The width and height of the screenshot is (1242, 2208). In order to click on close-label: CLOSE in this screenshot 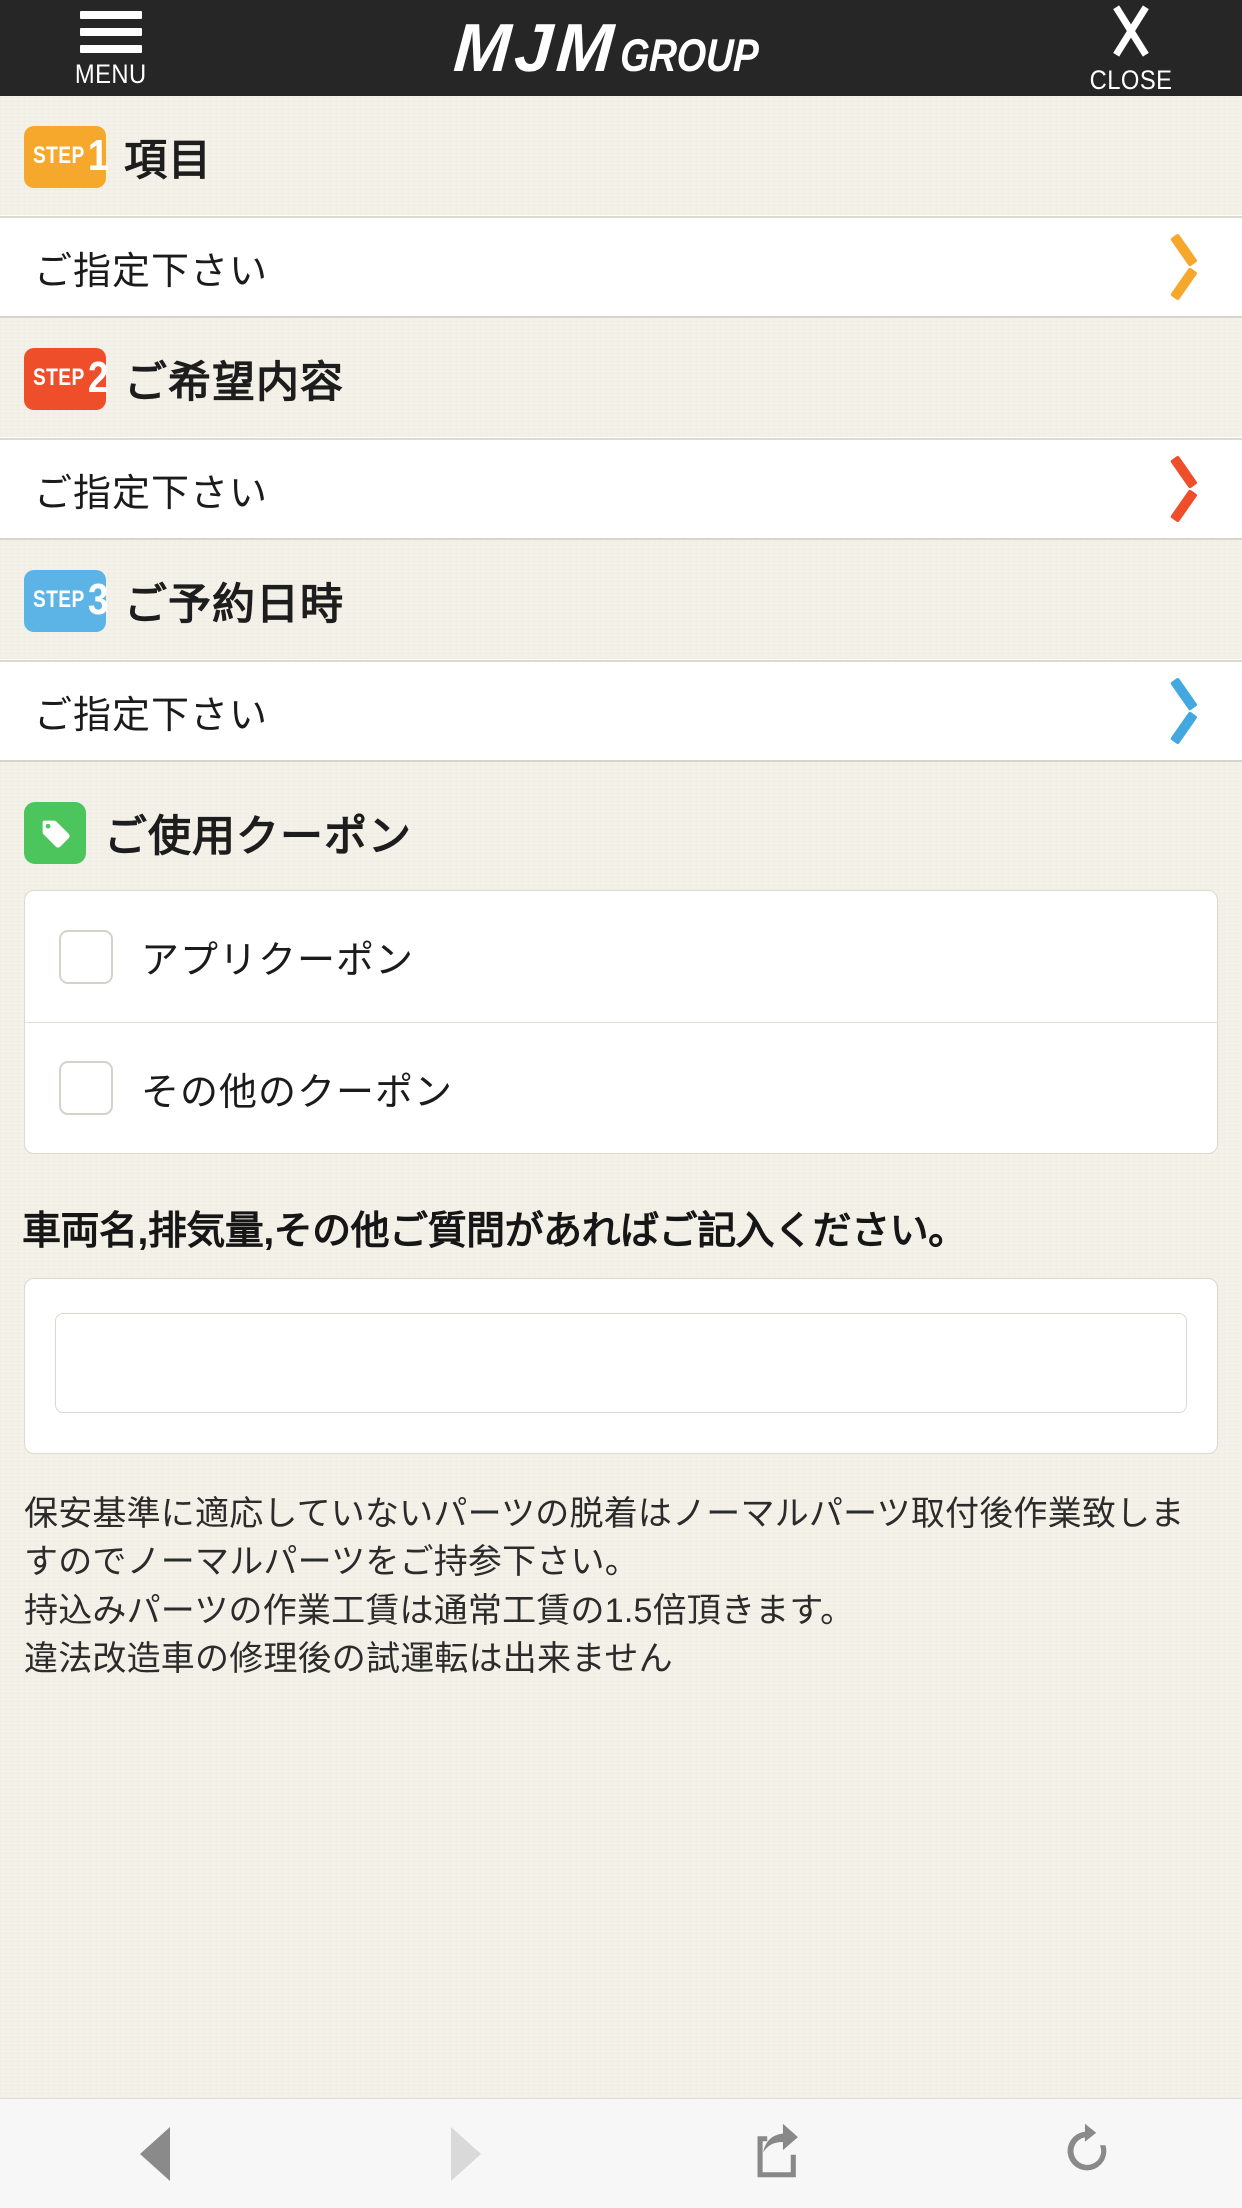, I will do `click(1131, 79)`.